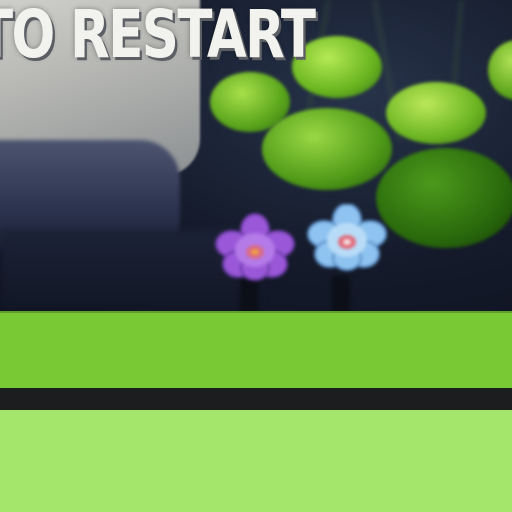 The height and width of the screenshot is (512, 512). What do you see at coordinates (255, 247) in the screenshot?
I see `water-lily-purple-icon` at bounding box center [255, 247].